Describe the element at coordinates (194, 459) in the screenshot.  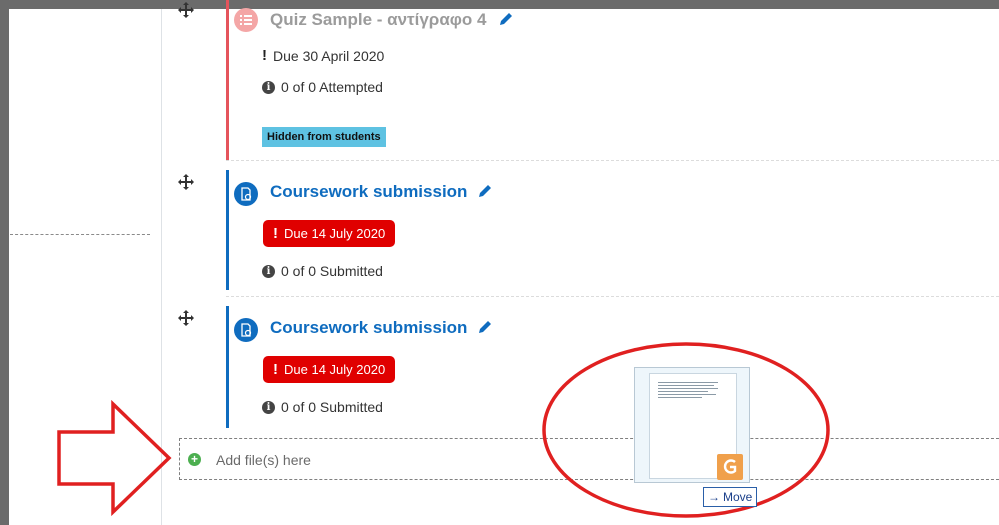
I see `add-circle-icon: +` at that location.